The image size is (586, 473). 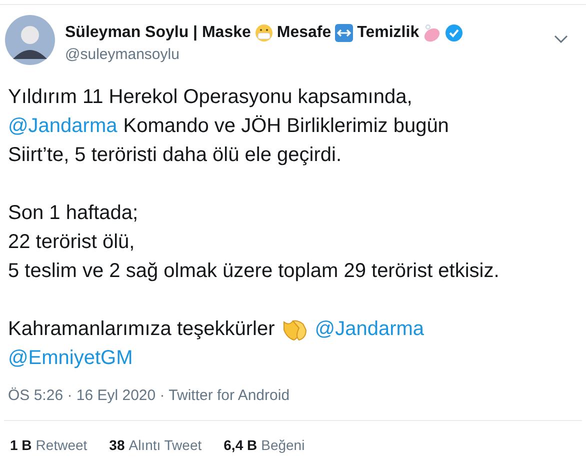 I want to click on avatar, so click(x=30, y=40).